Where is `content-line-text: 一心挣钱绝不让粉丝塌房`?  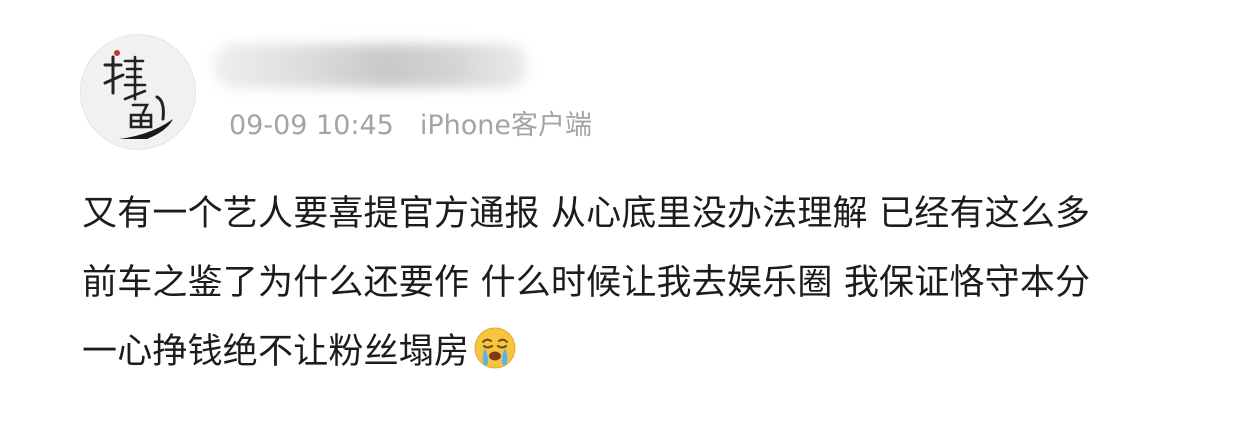
content-line-text: 一心挣钱绝不让粉丝塌房 is located at coordinates (276, 352).